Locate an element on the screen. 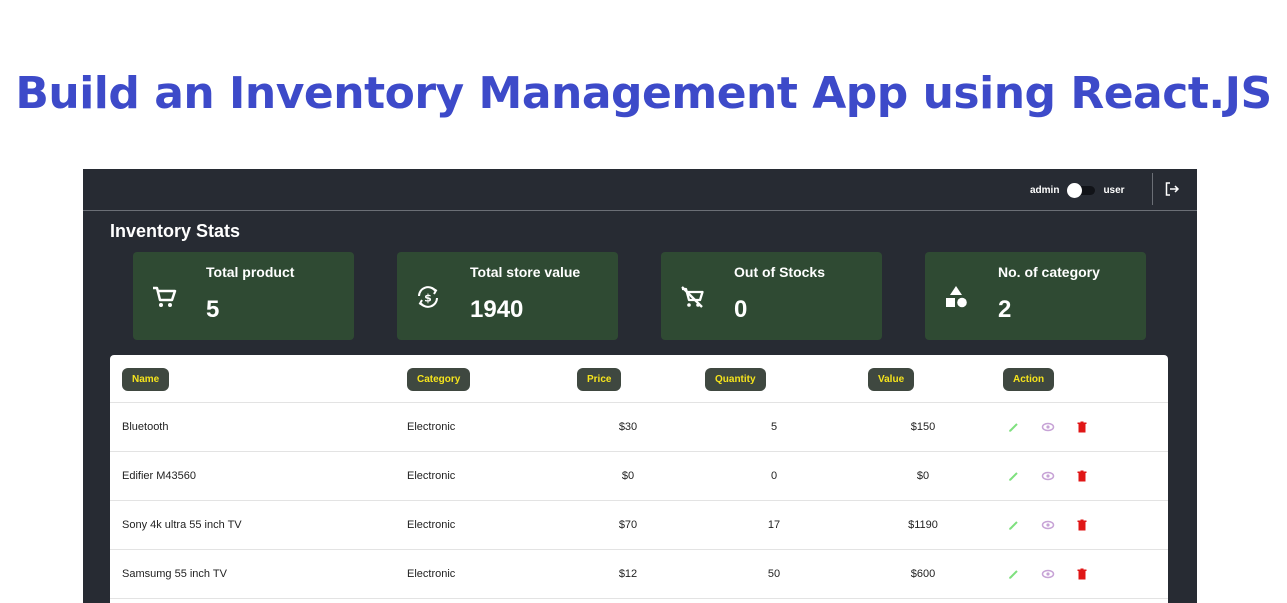 This screenshot has height=603, width=1287. stats-title: Inventory Stats is located at coordinates (175, 231).